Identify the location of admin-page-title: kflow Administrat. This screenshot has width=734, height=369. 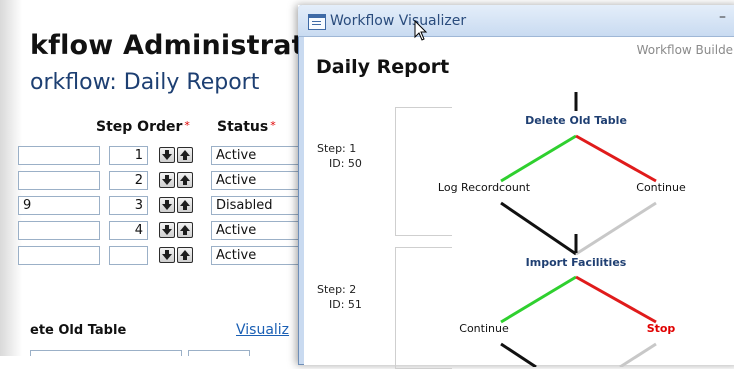
(167, 45).